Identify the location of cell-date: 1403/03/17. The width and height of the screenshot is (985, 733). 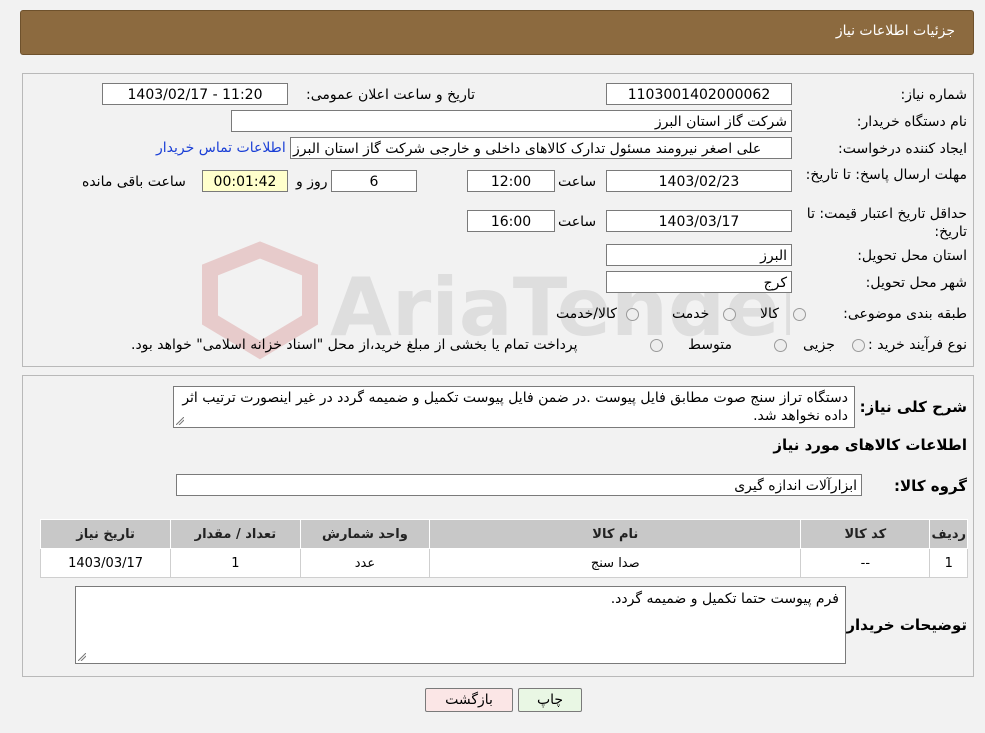
(105, 563).